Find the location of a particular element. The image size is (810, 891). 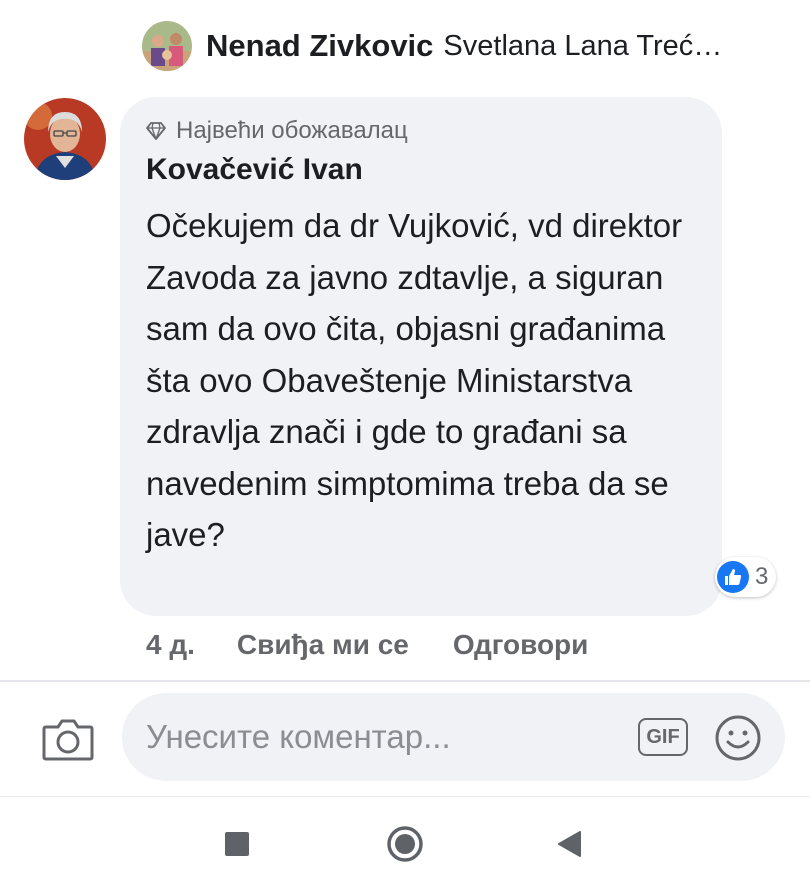

square-icon is located at coordinates (237, 844).